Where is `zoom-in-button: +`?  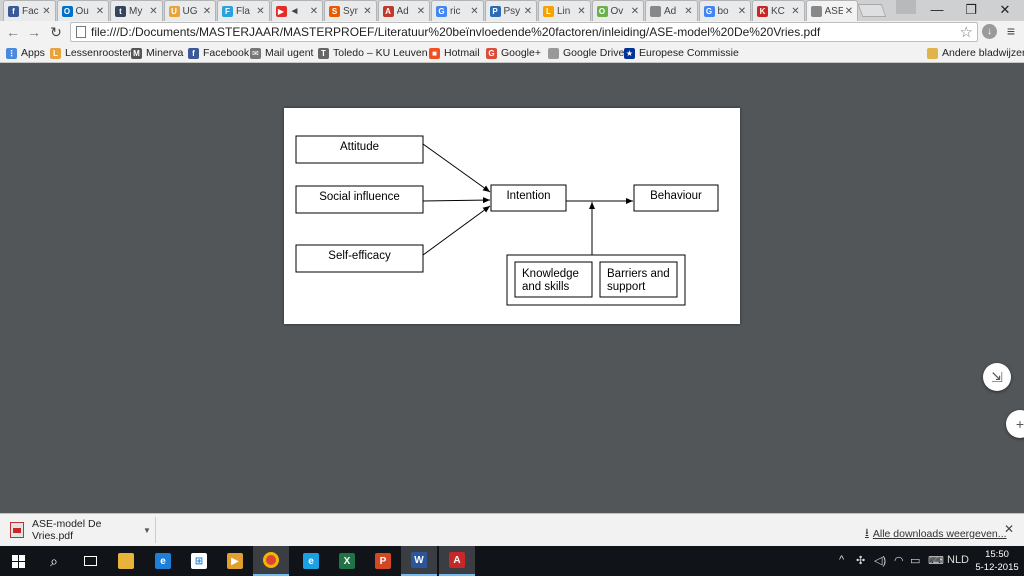
zoom-in-button: + is located at coordinates (1015, 424).